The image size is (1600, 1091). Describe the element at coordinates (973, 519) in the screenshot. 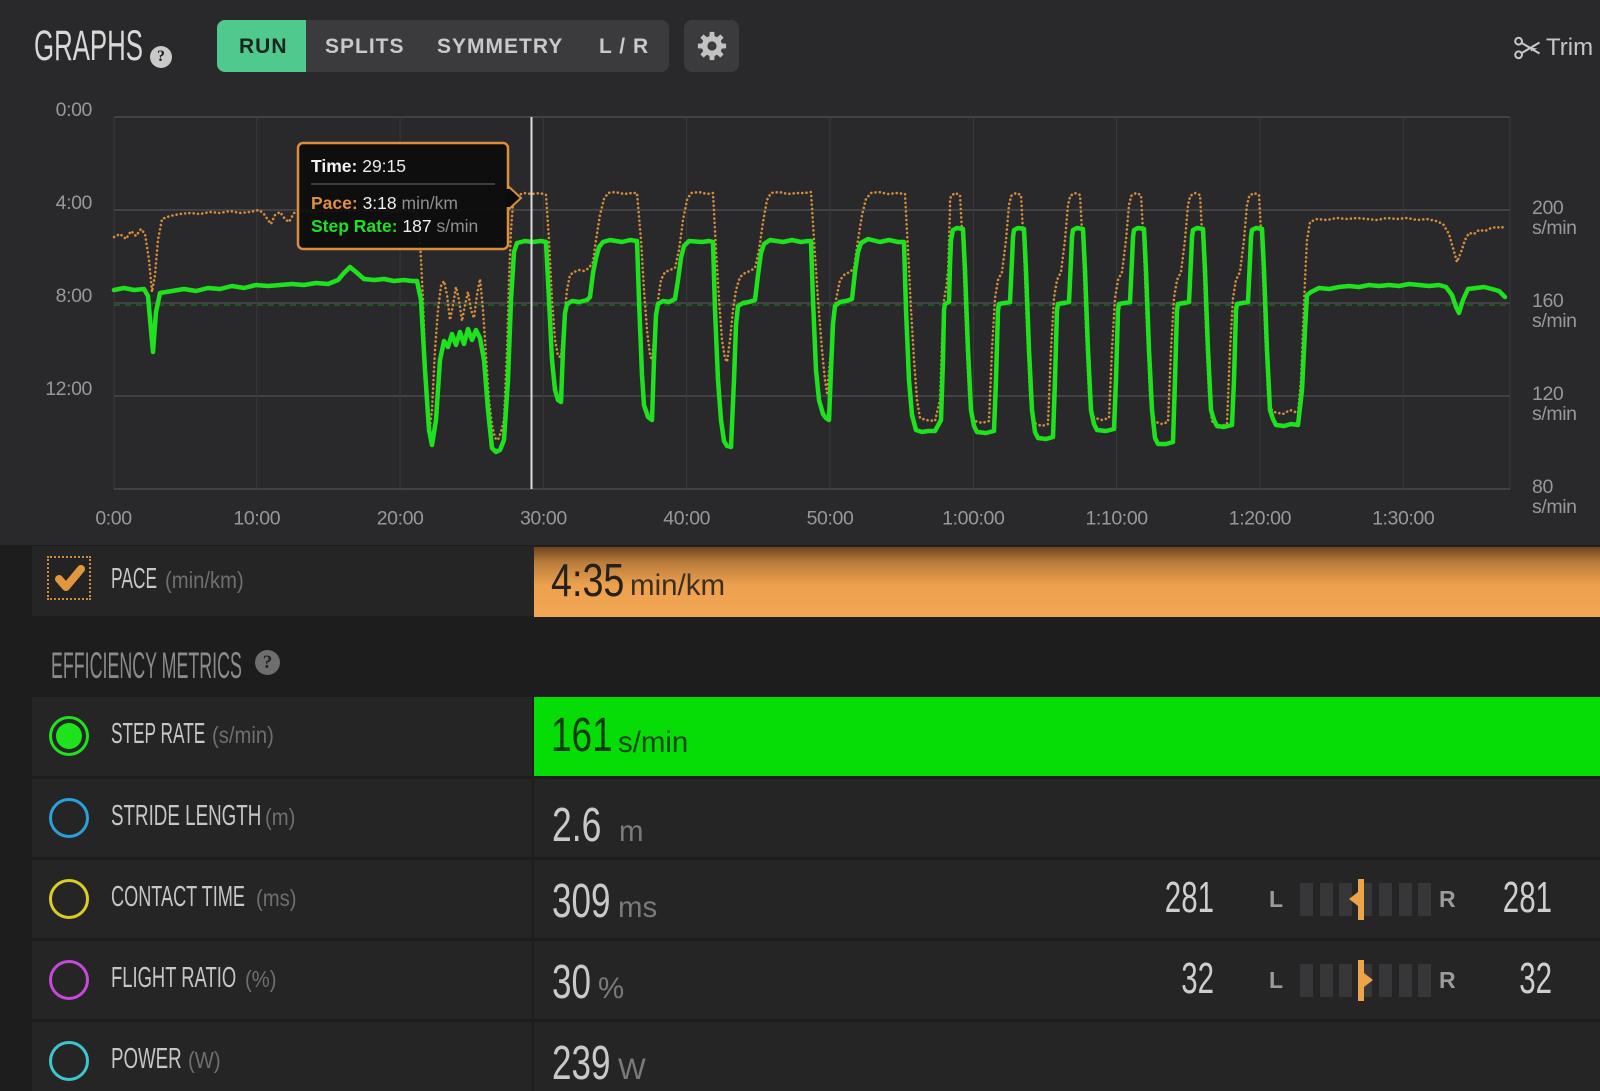

I see `svg-text: 1:00:00` at that location.